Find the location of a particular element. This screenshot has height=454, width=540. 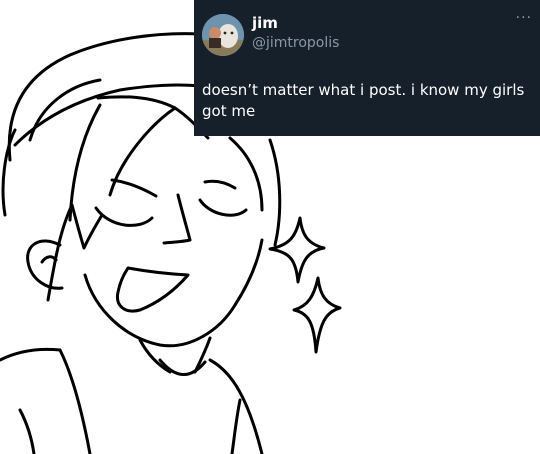

more-dots-icon: ··· is located at coordinates (524, 18).